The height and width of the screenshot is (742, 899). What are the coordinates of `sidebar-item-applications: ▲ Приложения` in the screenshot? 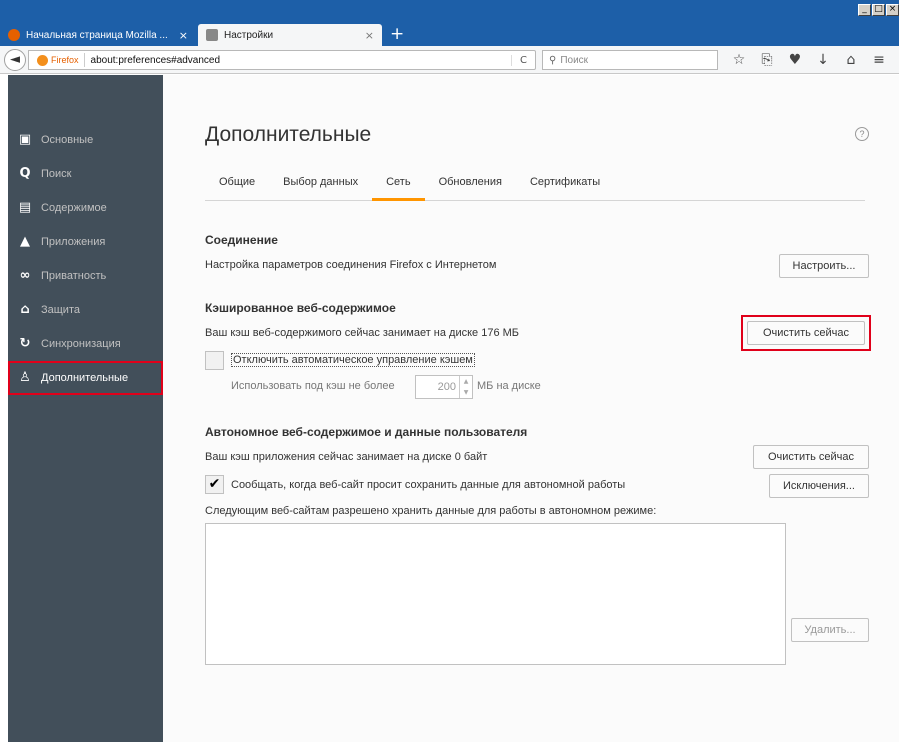 It's located at (85, 242).